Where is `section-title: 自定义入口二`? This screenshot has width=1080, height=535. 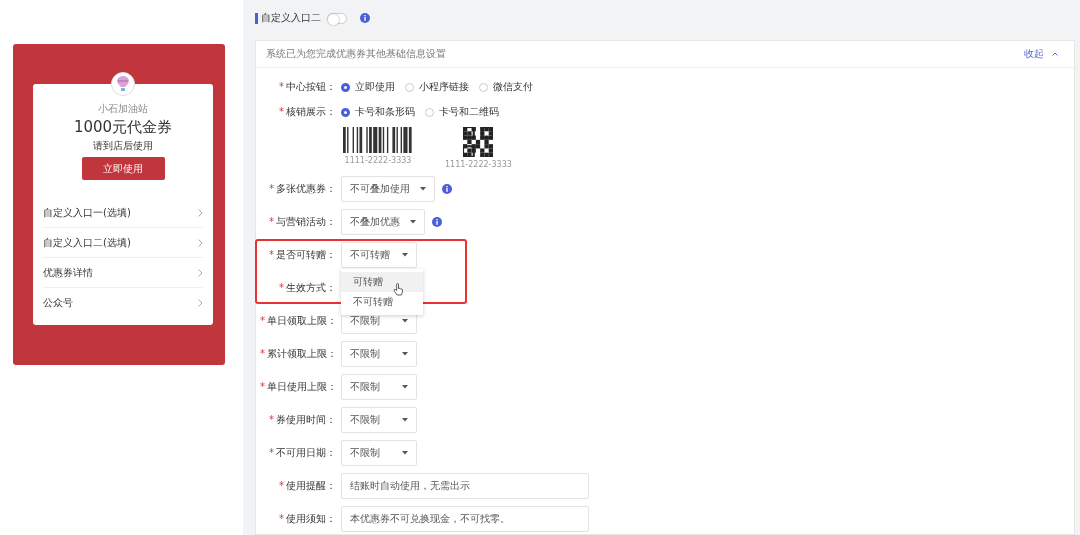
section-title: 自定义入口二 is located at coordinates (291, 18).